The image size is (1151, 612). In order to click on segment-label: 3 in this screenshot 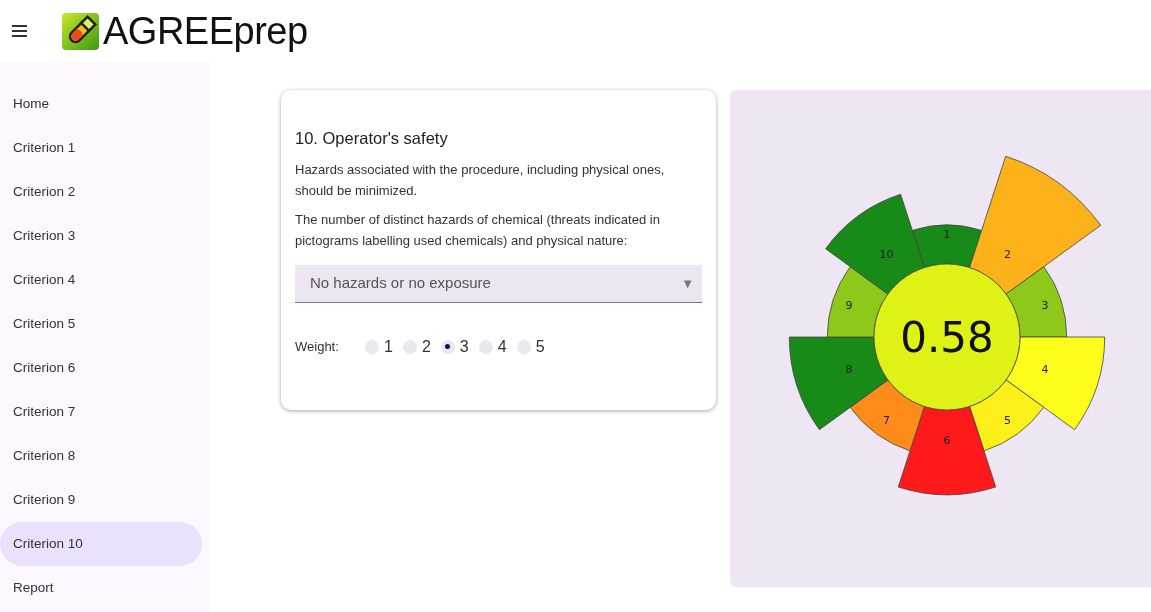, I will do `click(1045, 306)`.